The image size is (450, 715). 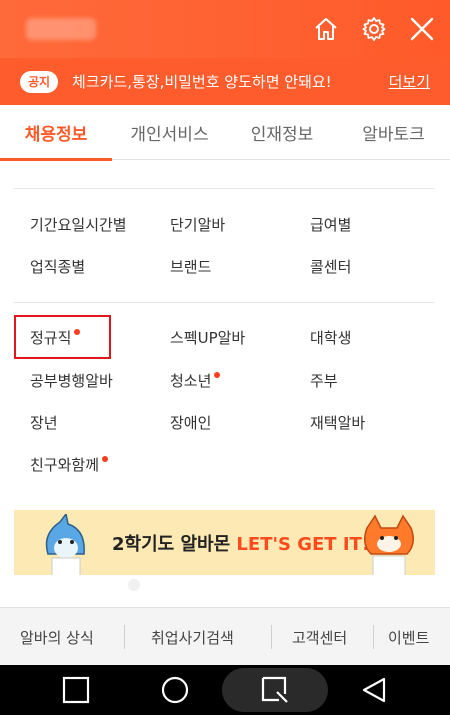 I want to click on footer-links: 알바의 상식 취업사기검색 고객센터 이벤트, so click(x=225, y=636).